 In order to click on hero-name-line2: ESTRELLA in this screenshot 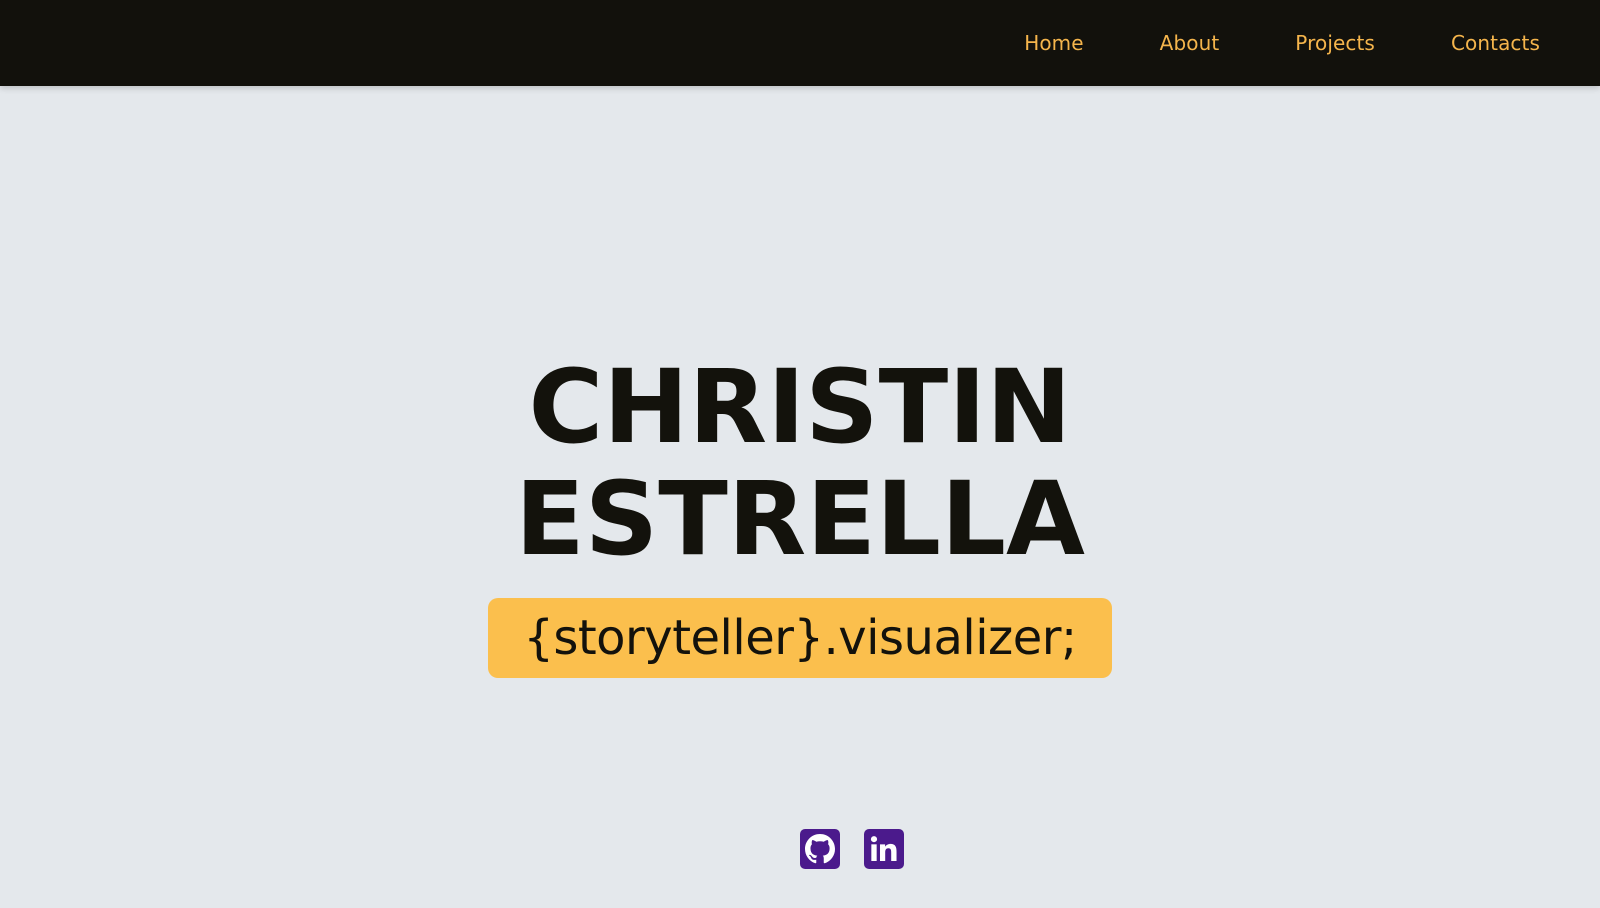, I will do `click(800, 519)`.